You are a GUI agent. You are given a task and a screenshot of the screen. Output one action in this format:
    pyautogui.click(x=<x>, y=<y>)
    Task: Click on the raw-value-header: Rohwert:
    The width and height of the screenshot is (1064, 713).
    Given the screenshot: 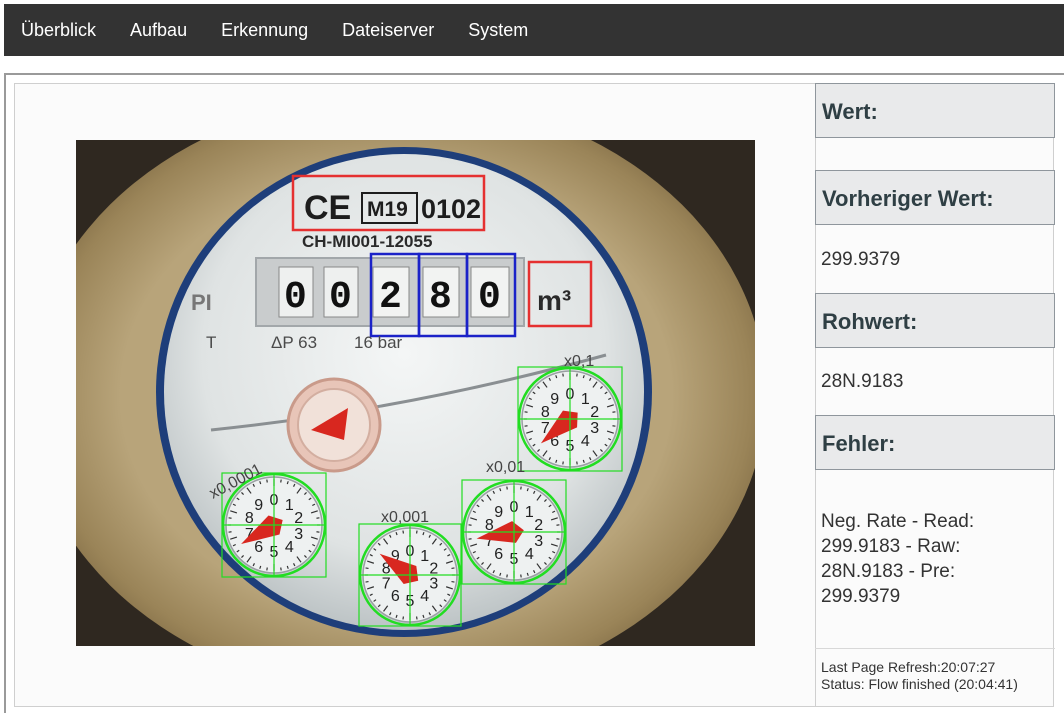 What is the action you would take?
    pyautogui.click(x=935, y=320)
    